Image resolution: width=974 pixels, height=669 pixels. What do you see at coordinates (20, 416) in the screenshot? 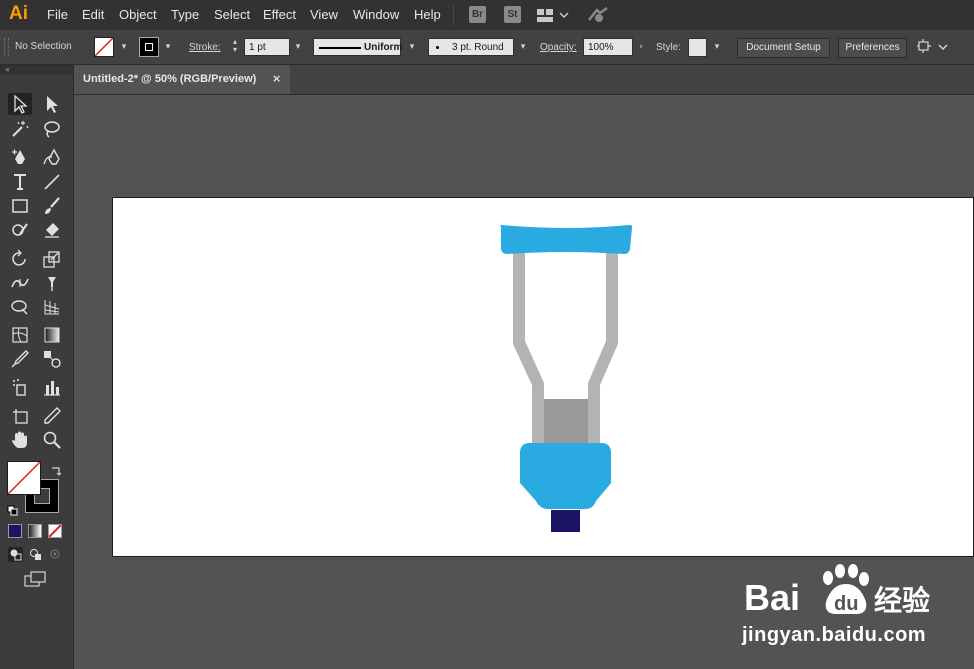
I see `artboard-tool-icon` at bounding box center [20, 416].